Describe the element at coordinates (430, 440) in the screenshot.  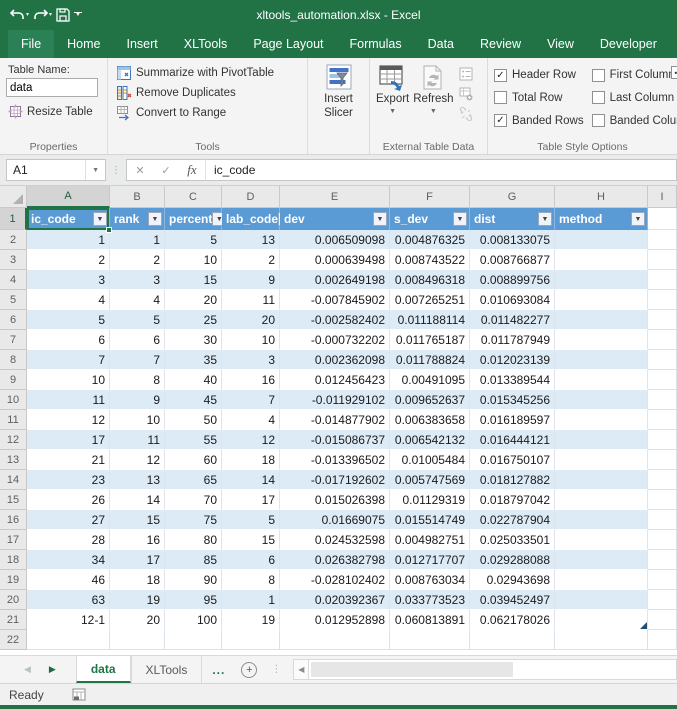
I see `grid-cell: 0.006542132` at that location.